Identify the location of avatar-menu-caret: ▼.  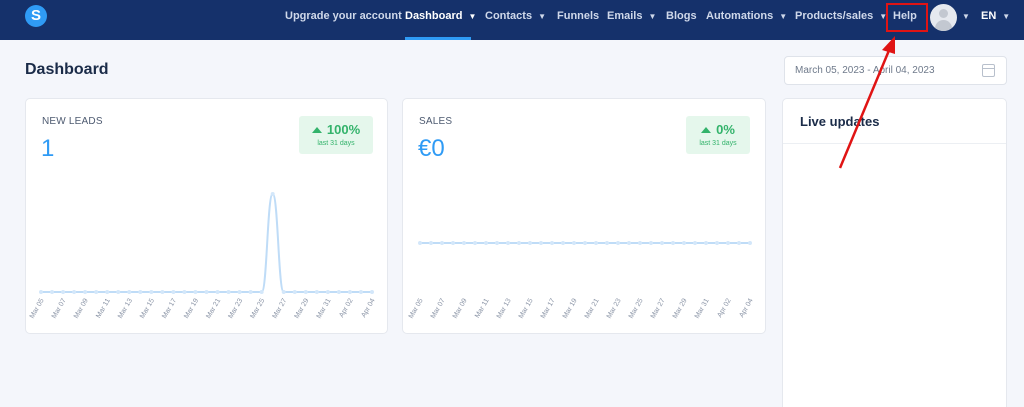
(966, 16).